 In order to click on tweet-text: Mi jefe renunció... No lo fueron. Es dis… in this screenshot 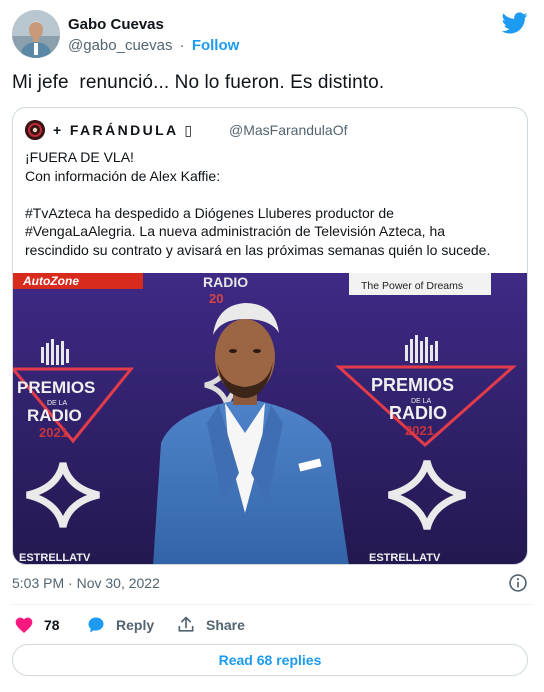, I will do `click(198, 82)`.